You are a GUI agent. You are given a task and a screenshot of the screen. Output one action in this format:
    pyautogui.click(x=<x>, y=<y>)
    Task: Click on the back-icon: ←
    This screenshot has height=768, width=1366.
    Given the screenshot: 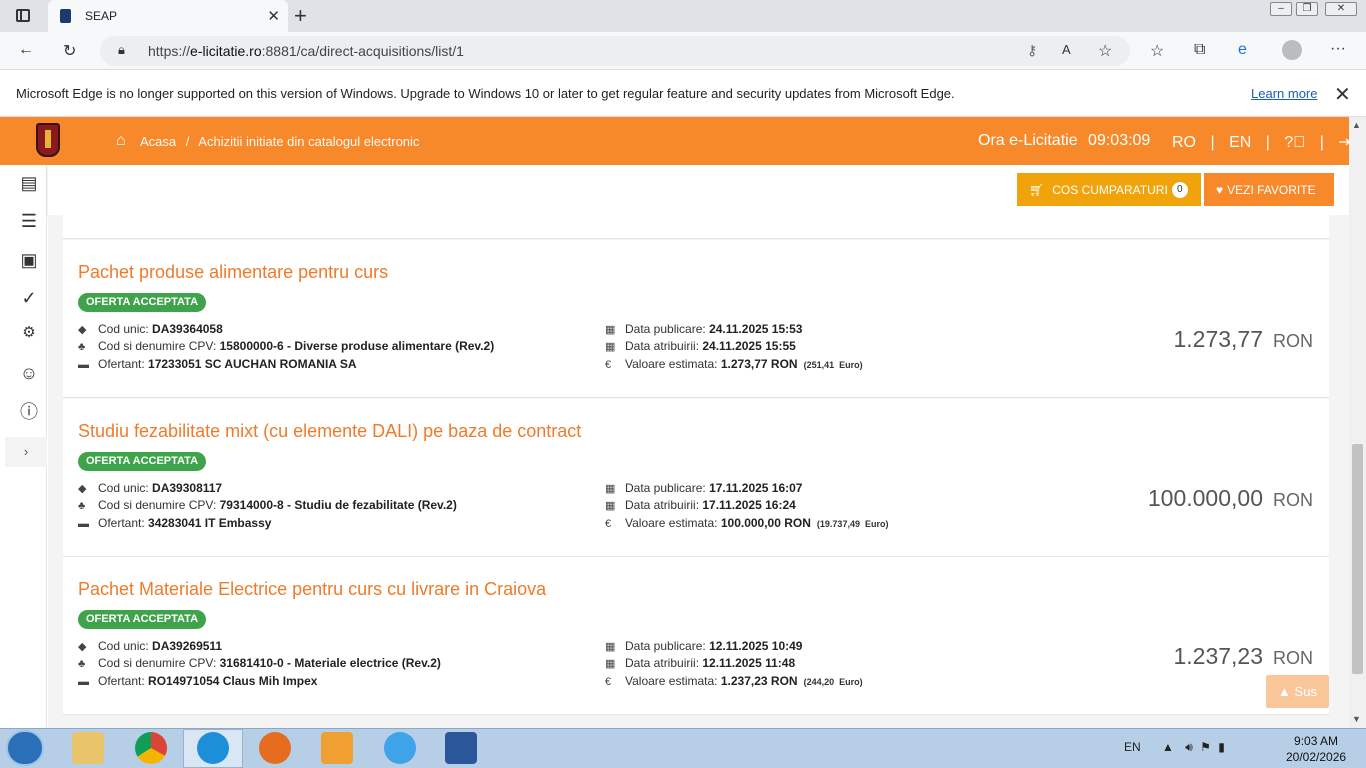 What is the action you would take?
    pyautogui.click(x=26, y=50)
    